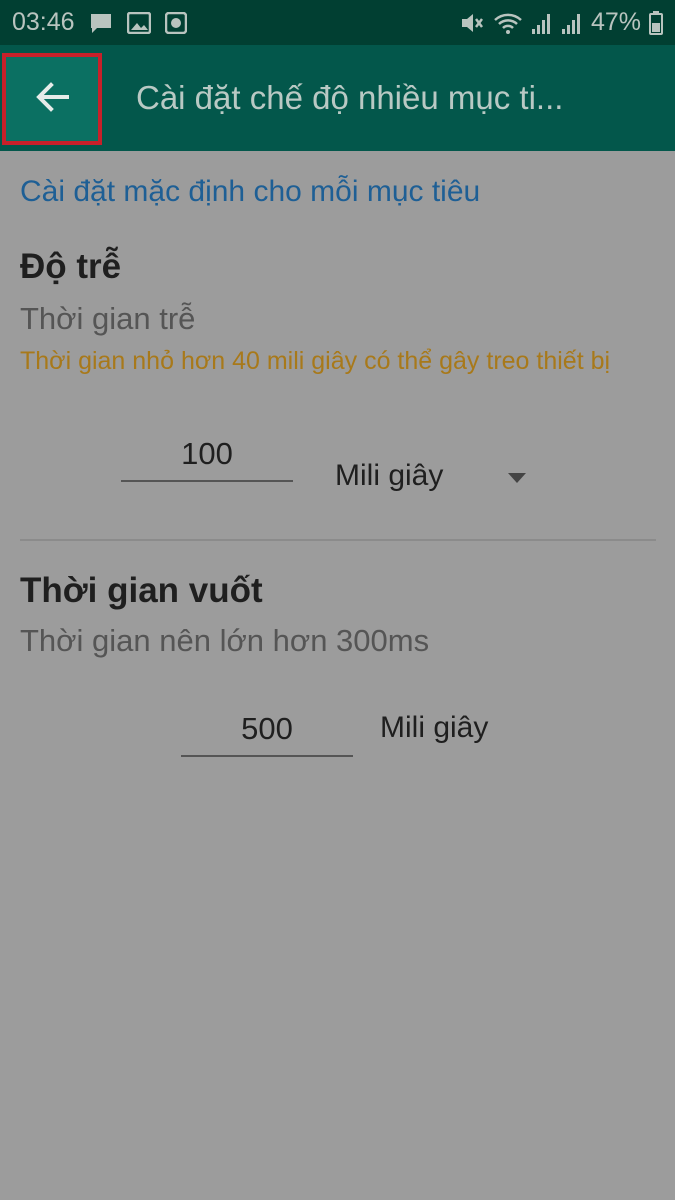  What do you see at coordinates (101, 23) in the screenshot?
I see `chat-icon` at bounding box center [101, 23].